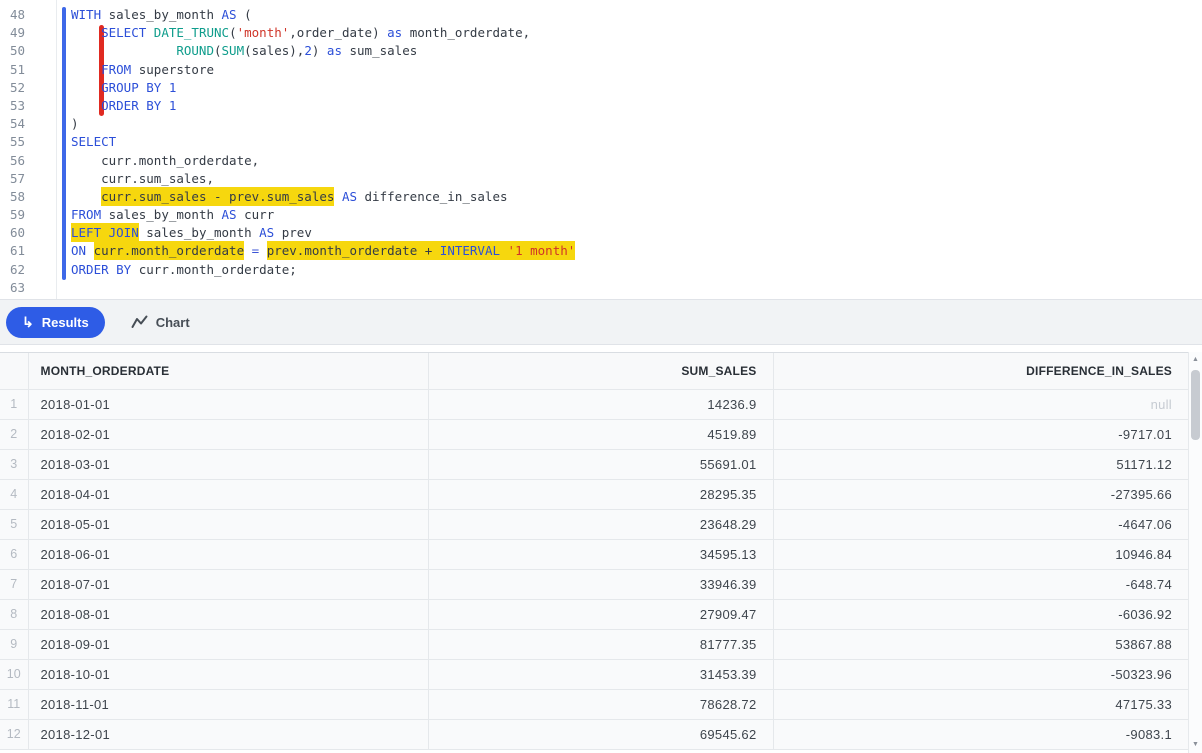  Describe the element at coordinates (980, 404) in the screenshot. I see `difference-in-sales-cell: null` at that location.